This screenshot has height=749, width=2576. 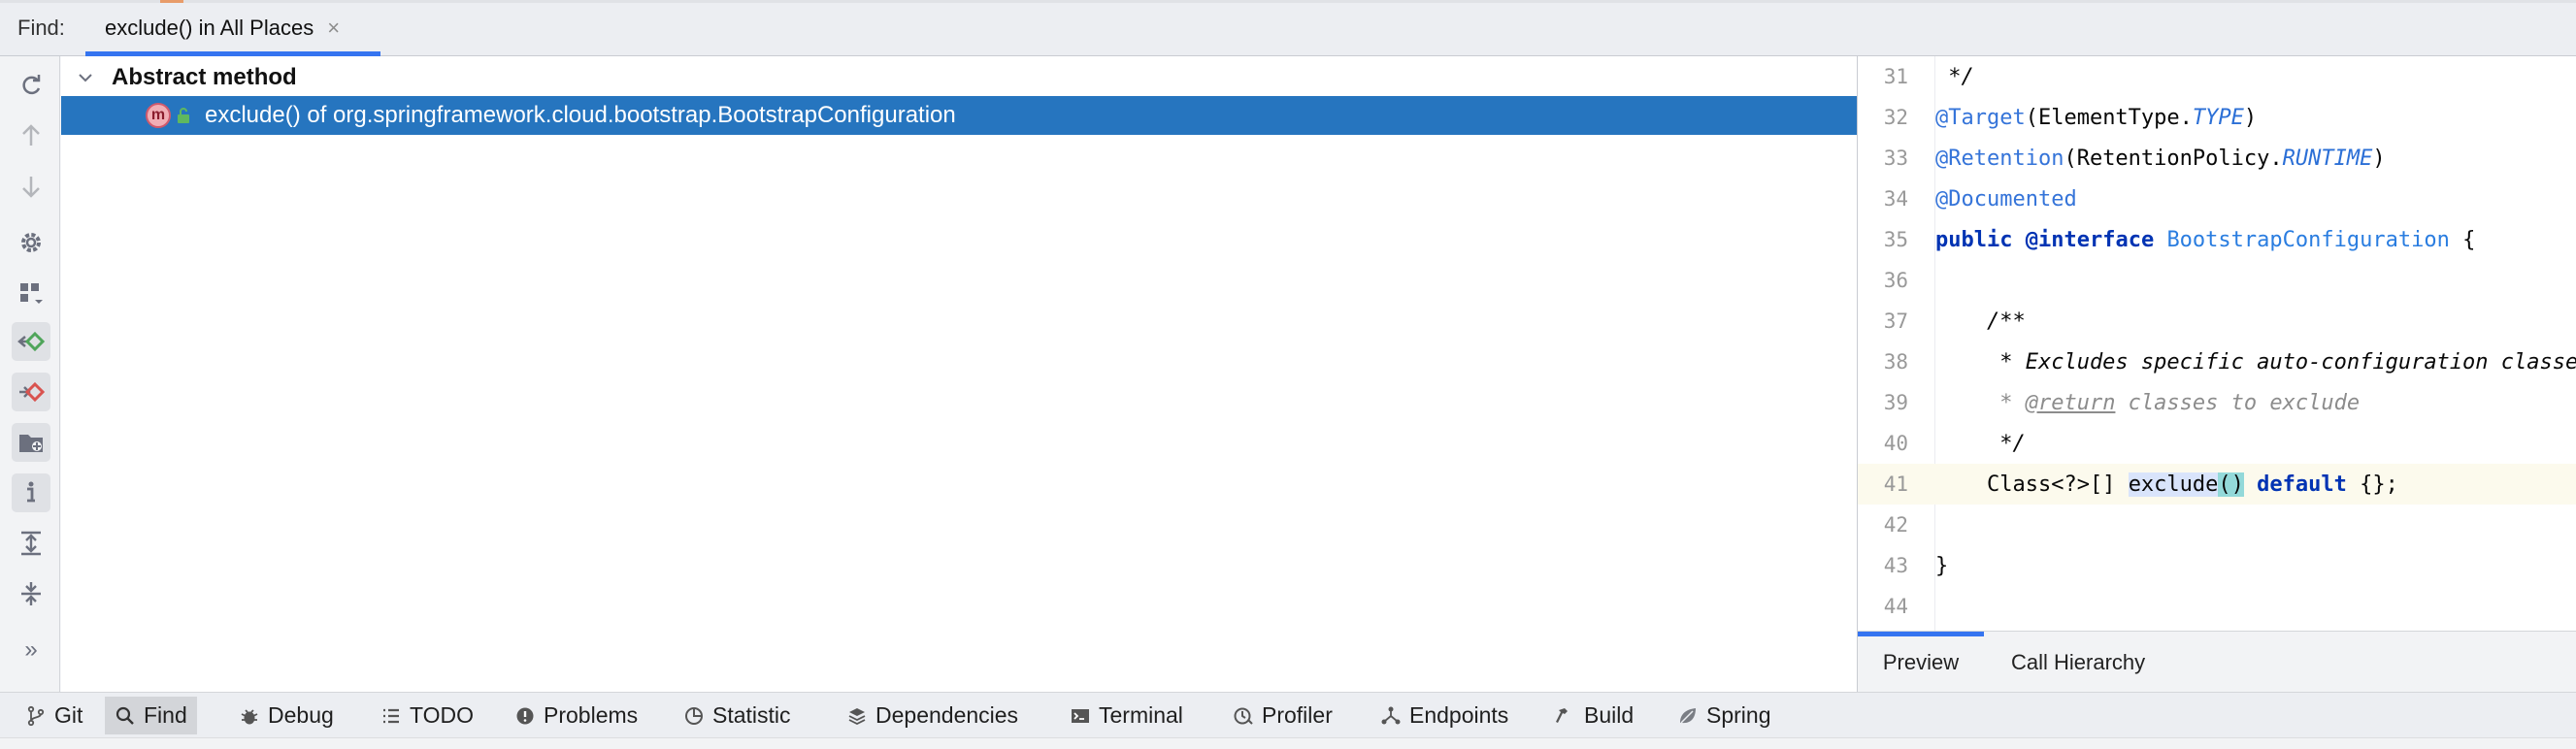 I want to click on show-write-access-button, so click(x=31, y=392).